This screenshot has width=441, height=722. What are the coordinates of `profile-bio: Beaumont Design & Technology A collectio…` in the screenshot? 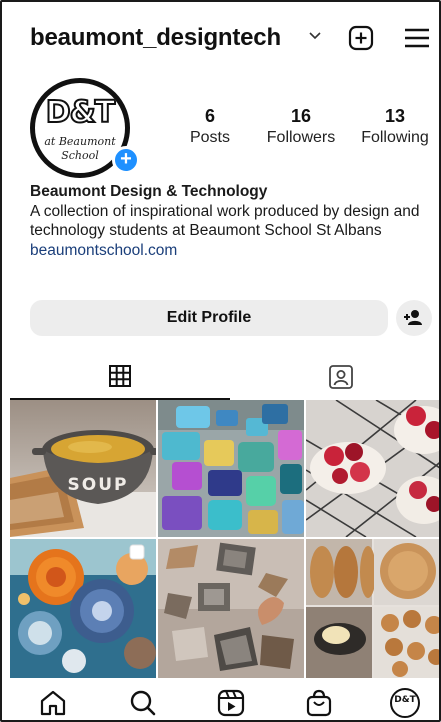 It's located at (232, 221).